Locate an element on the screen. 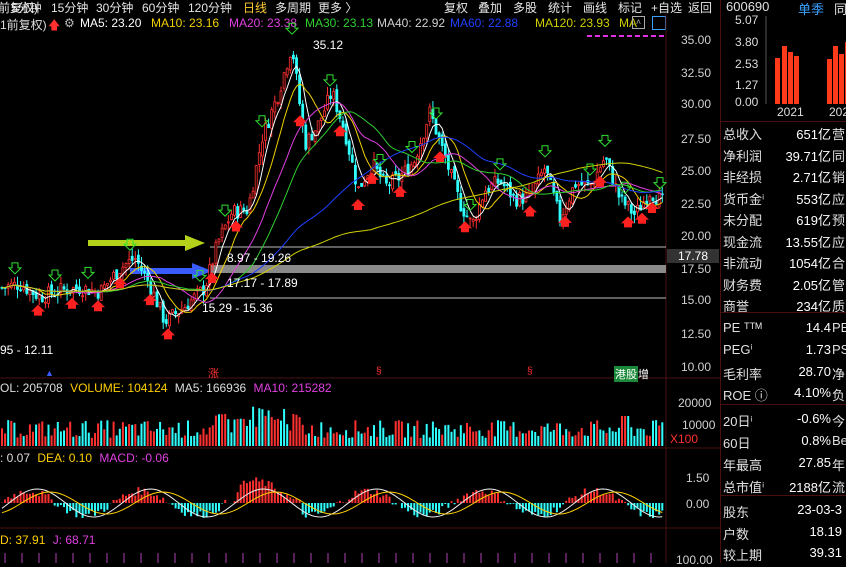 This screenshot has width=846, height=567. event-marker-zhang: 涨 is located at coordinates (213, 373).